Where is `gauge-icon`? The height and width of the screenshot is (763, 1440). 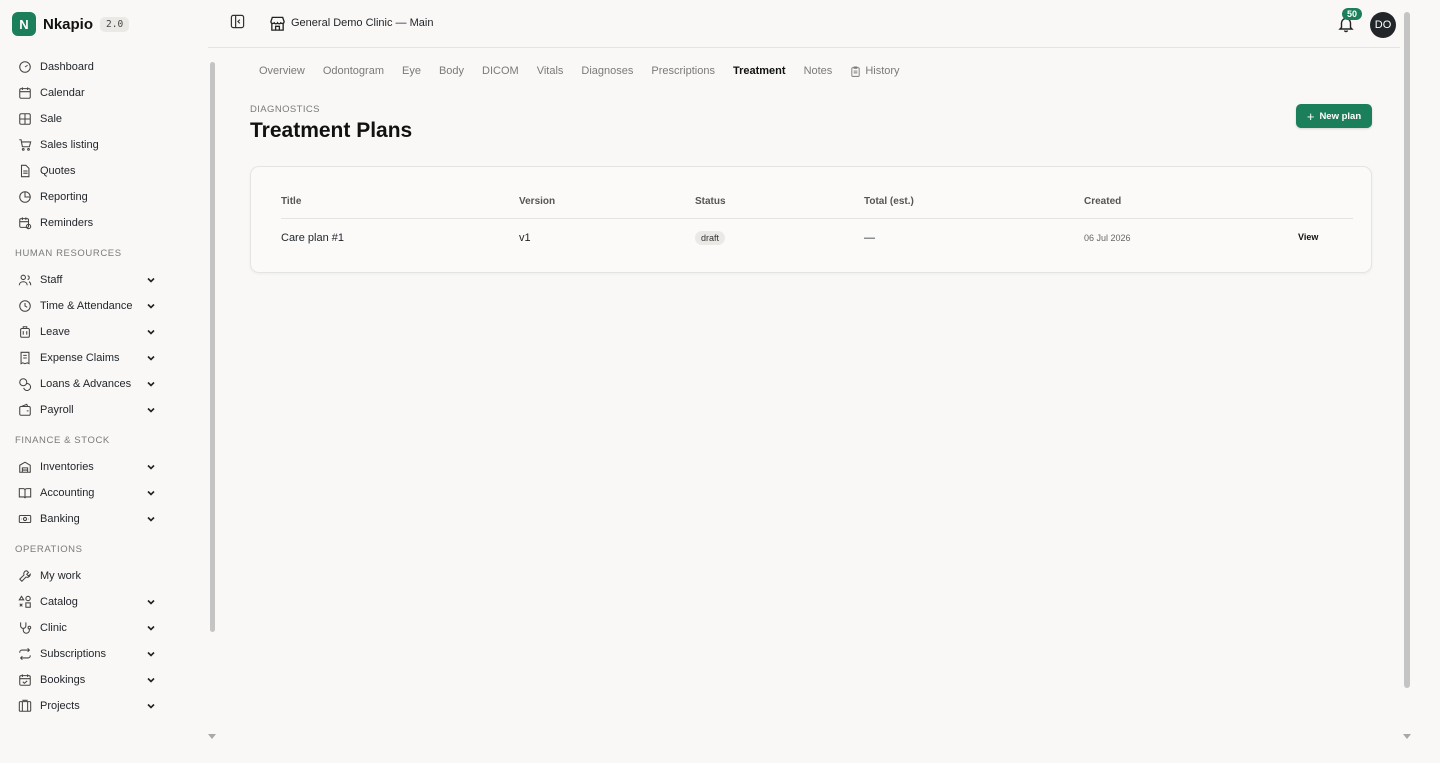
gauge-icon is located at coordinates (25, 67).